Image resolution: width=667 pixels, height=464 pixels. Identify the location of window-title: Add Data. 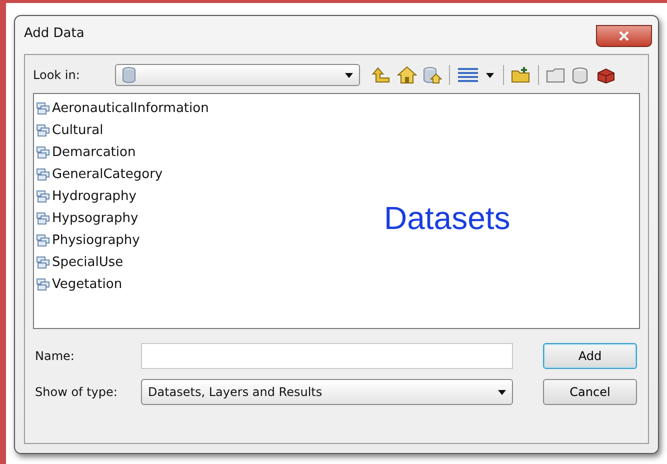
(54, 33).